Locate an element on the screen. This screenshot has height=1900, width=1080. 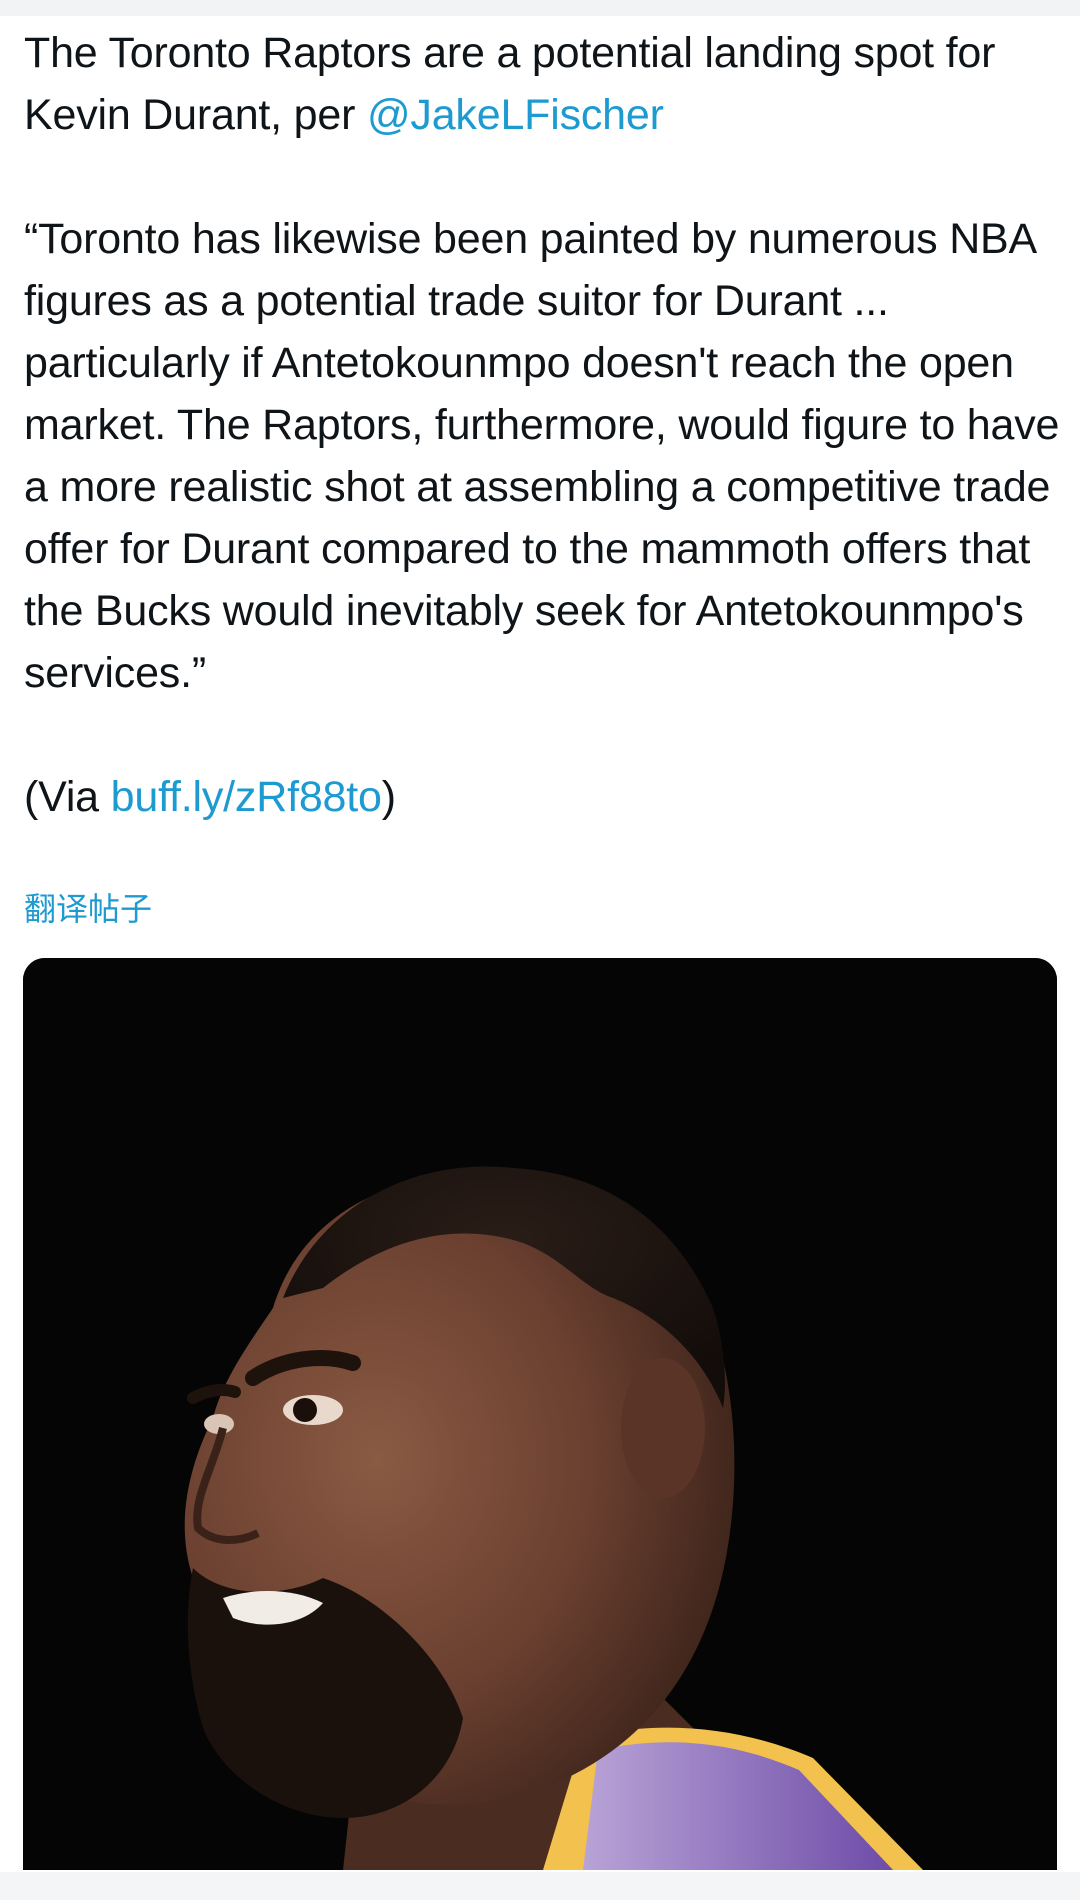
top-status-strip is located at coordinates (540, 8).